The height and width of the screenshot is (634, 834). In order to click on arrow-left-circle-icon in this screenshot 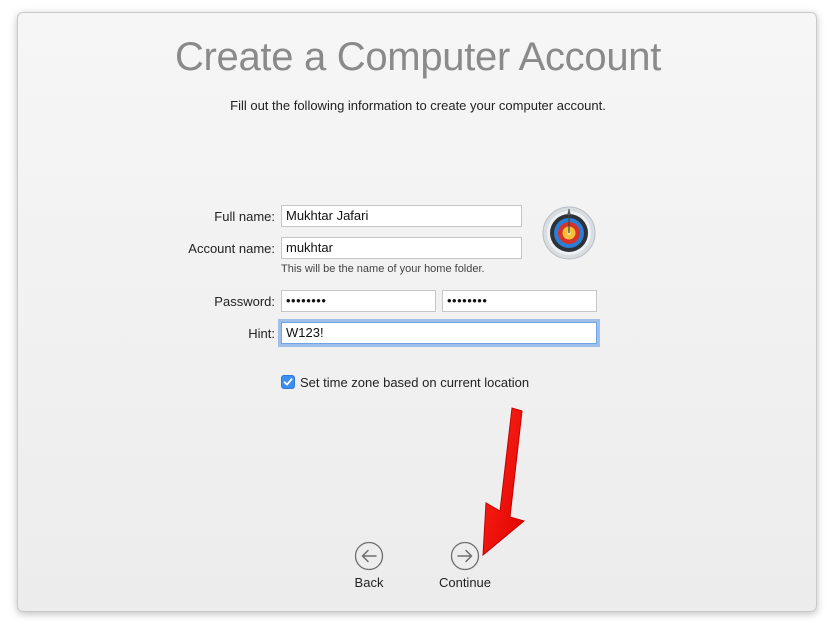, I will do `click(369, 556)`.